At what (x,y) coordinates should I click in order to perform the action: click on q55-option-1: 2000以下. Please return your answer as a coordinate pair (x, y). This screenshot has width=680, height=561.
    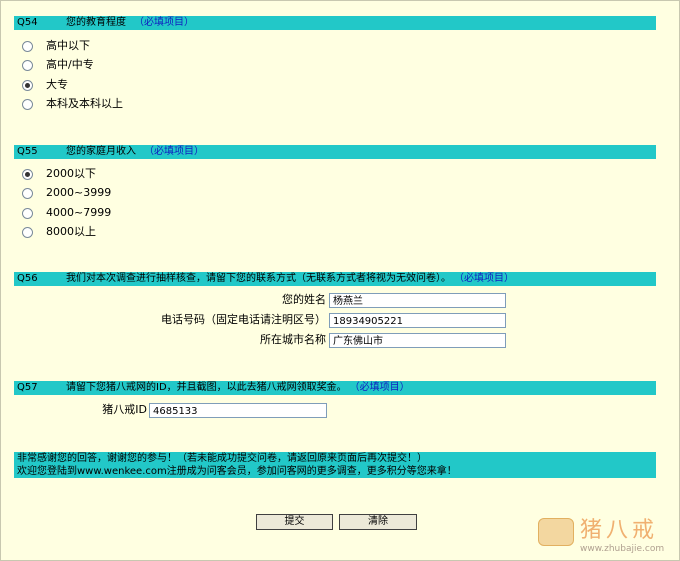
    Looking at the image, I should click on (59, 174).